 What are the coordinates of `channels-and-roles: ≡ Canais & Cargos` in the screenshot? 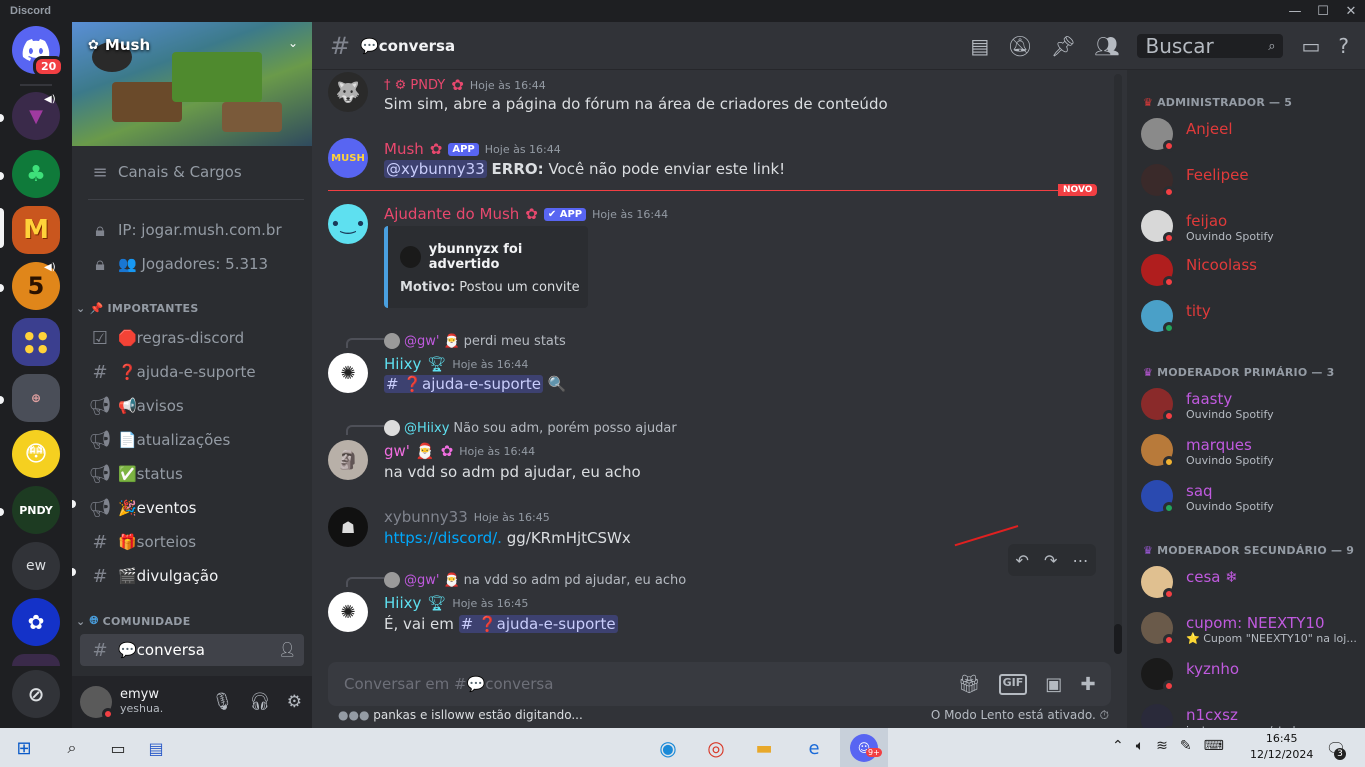 It's located at (192, 172).